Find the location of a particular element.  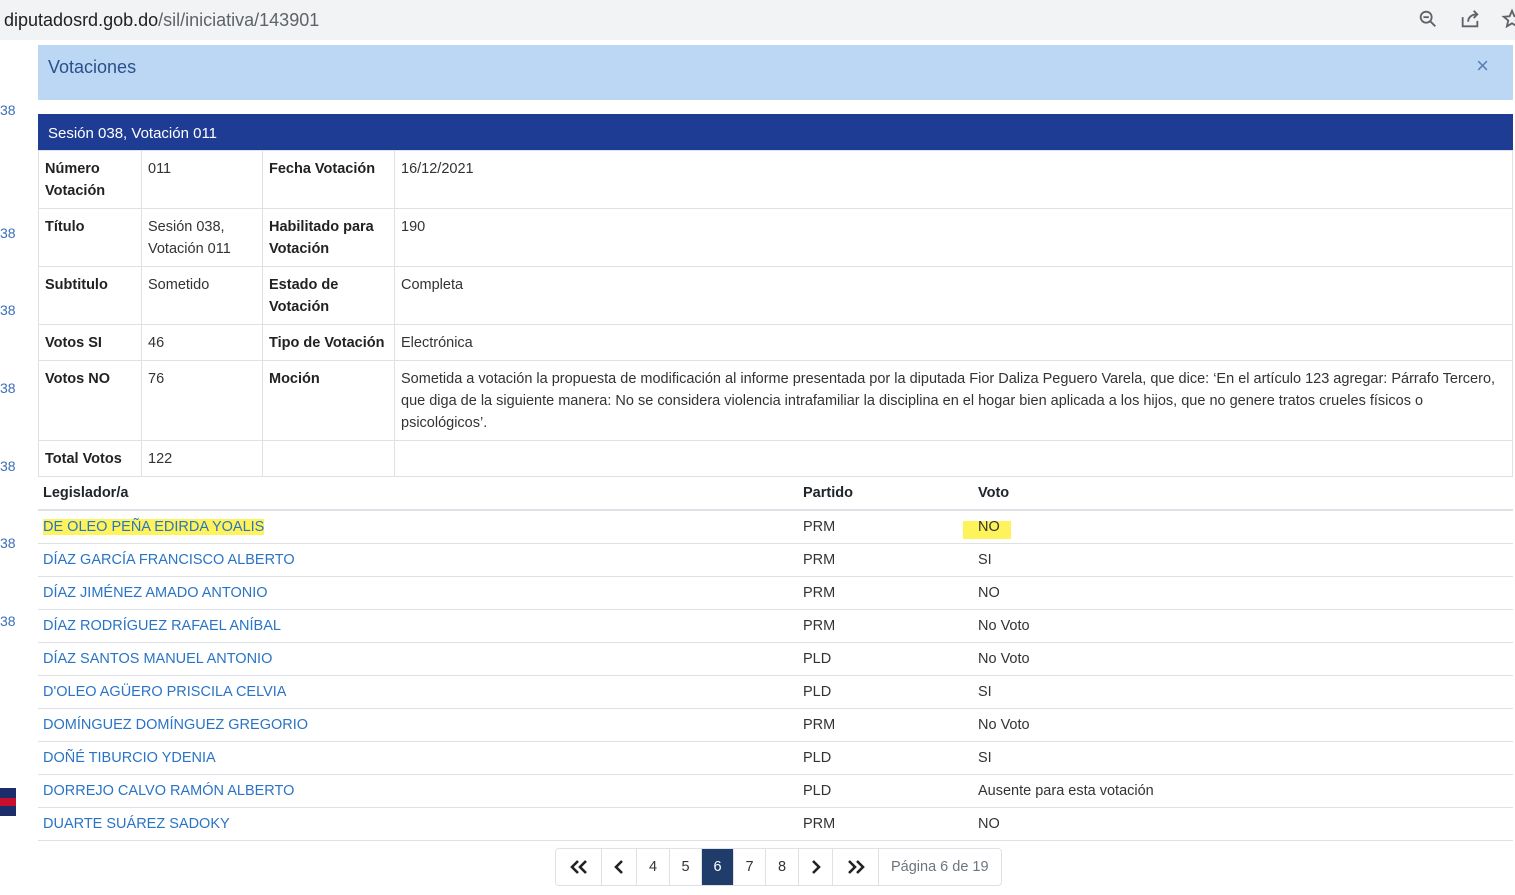

info-label: Estado de Votación is located at coordinates (328, 295).